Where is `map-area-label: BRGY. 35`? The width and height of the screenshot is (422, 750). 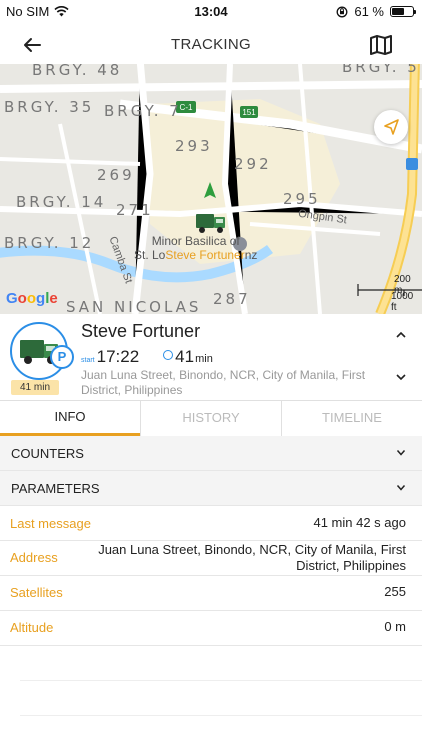
map-area-label: BRGY. 35 is located at coordinates (49, 107).